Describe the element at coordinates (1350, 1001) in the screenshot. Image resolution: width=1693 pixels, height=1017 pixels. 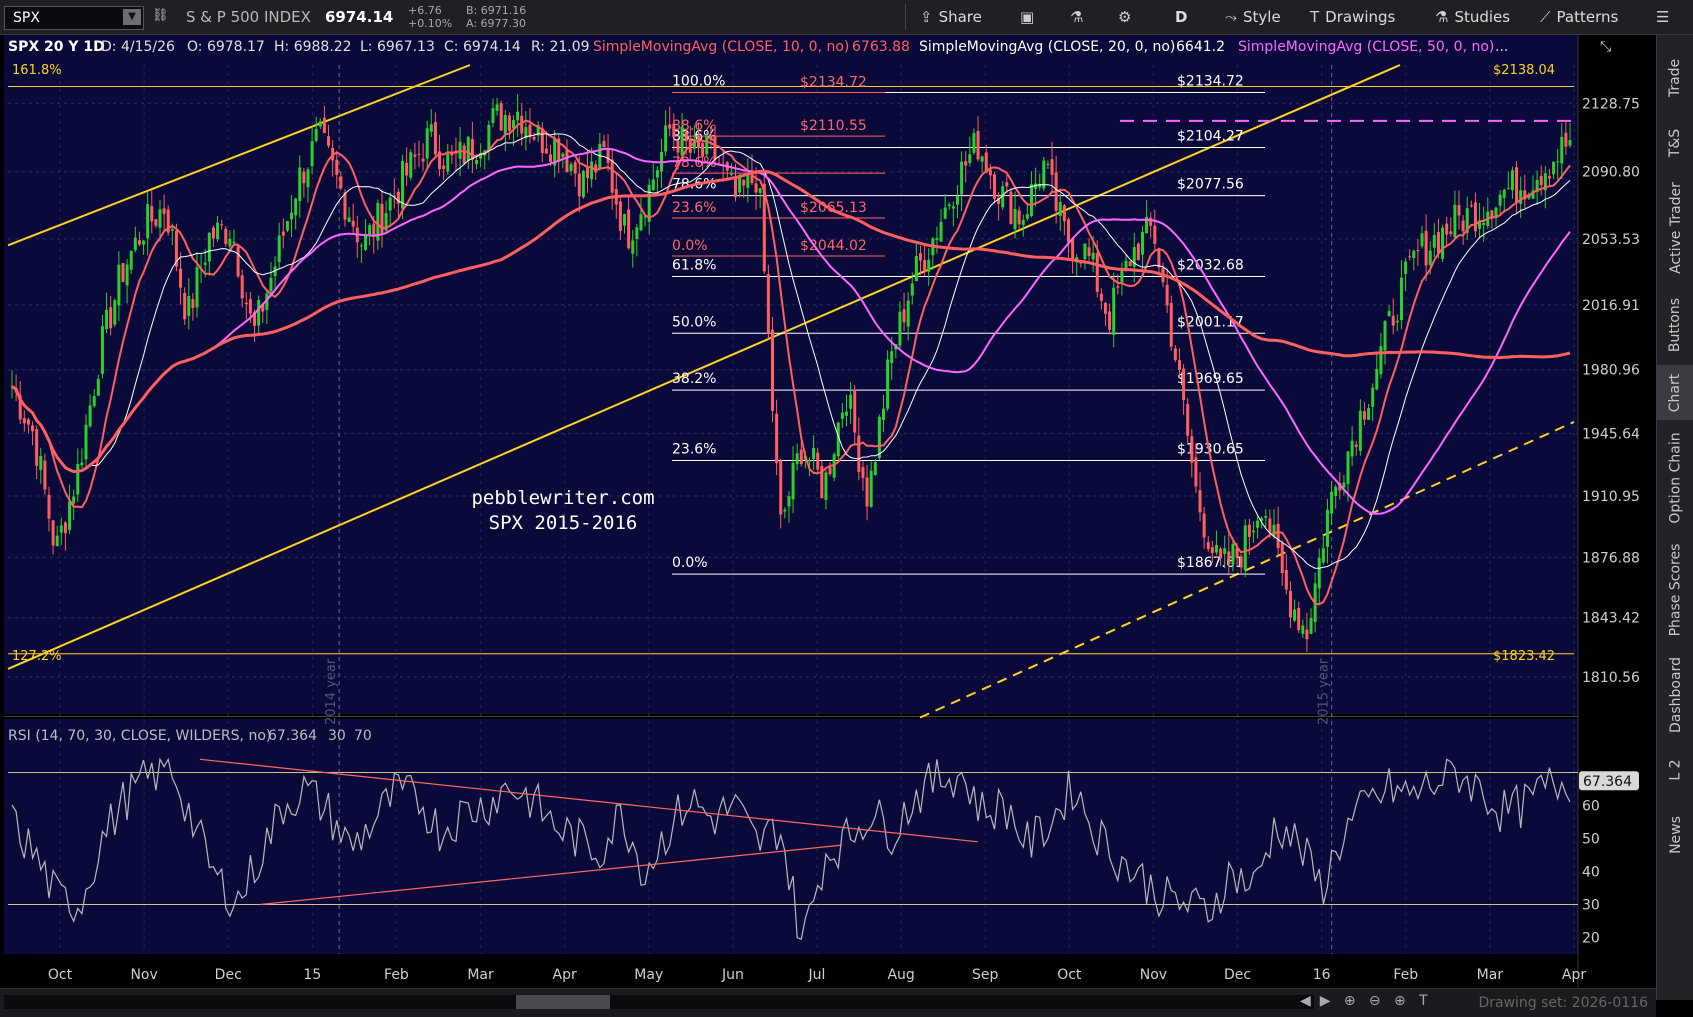
I see `zoom-in-icon: ⊕` at that location.